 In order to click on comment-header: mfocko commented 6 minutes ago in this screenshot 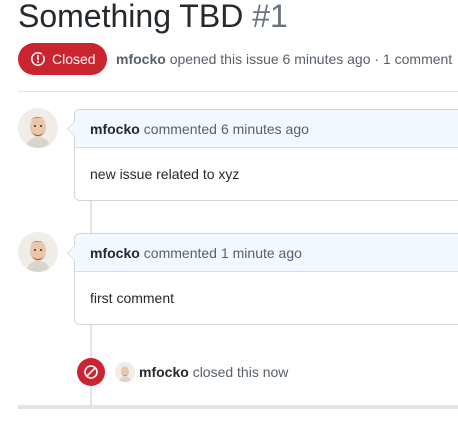, I will do `click(266, 129)`.